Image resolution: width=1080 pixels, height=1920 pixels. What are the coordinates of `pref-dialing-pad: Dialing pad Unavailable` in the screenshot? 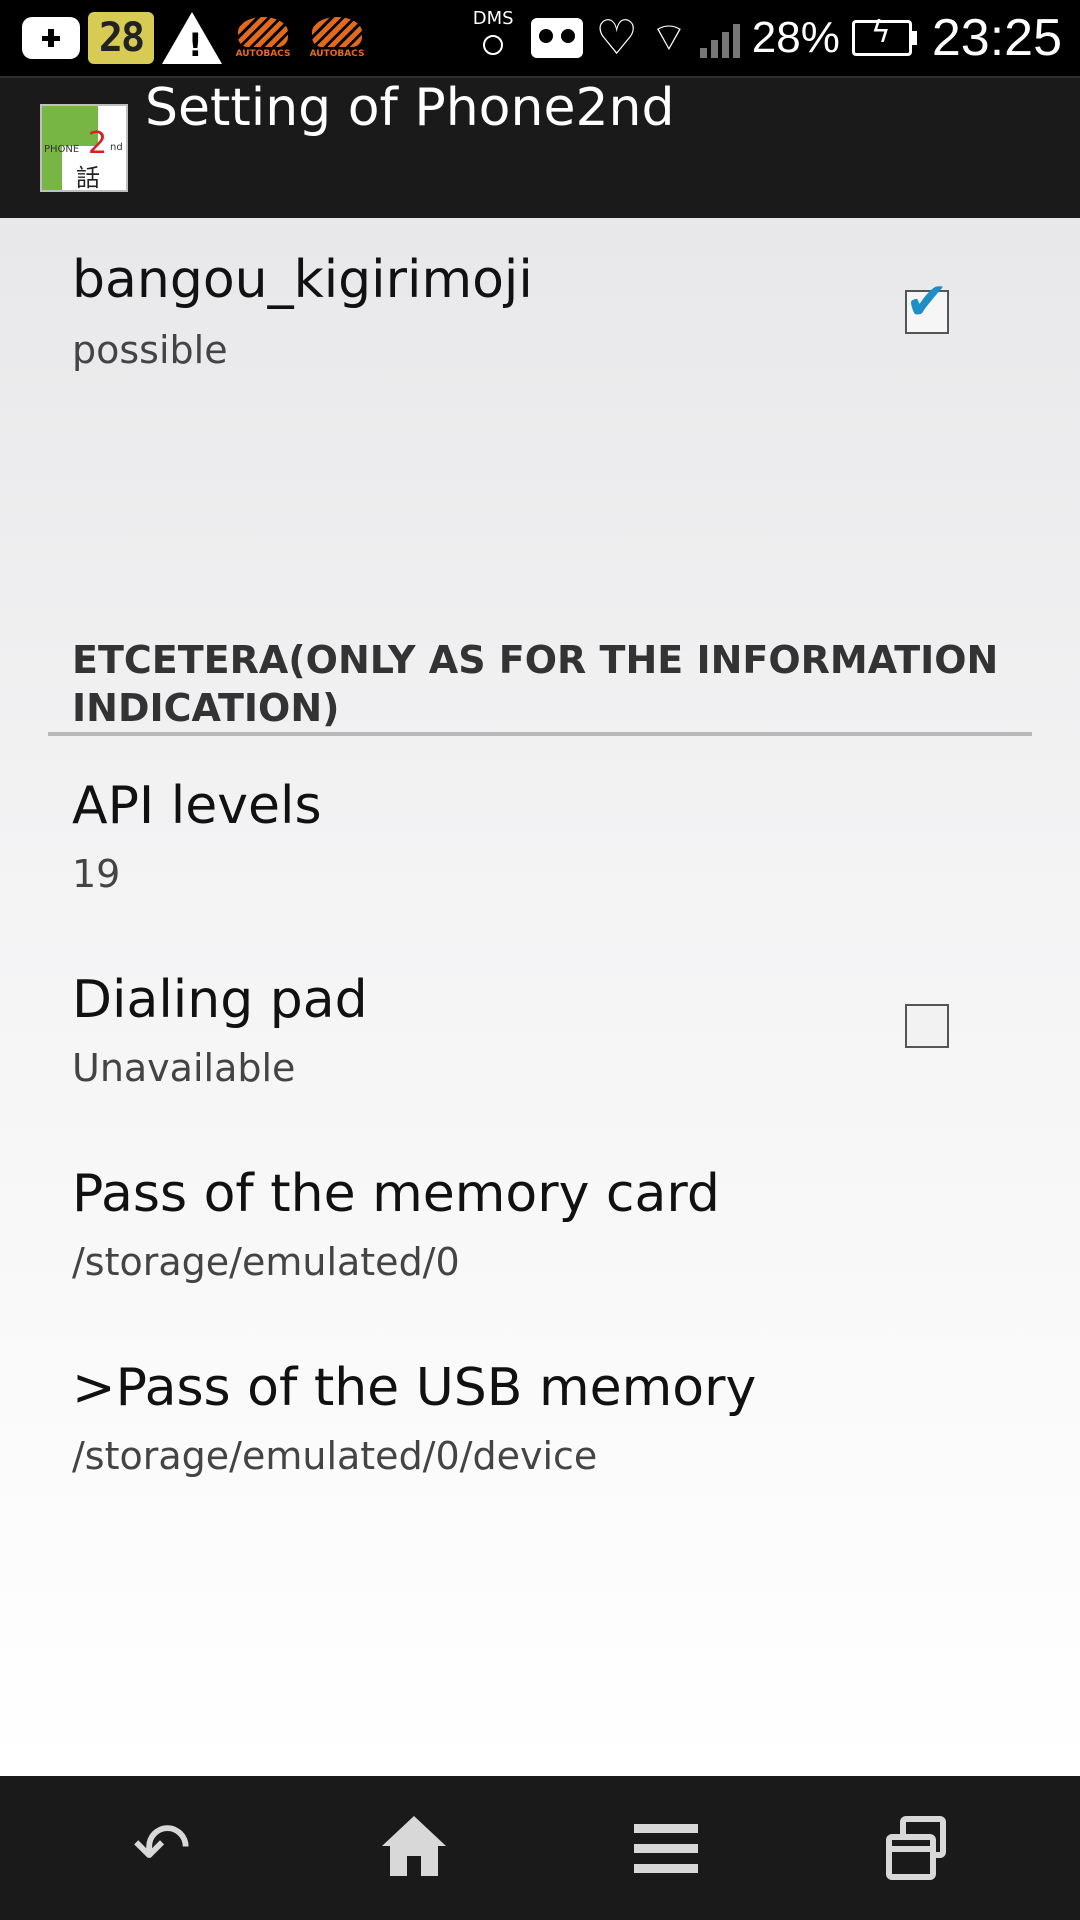 It's located at (540, 1027).